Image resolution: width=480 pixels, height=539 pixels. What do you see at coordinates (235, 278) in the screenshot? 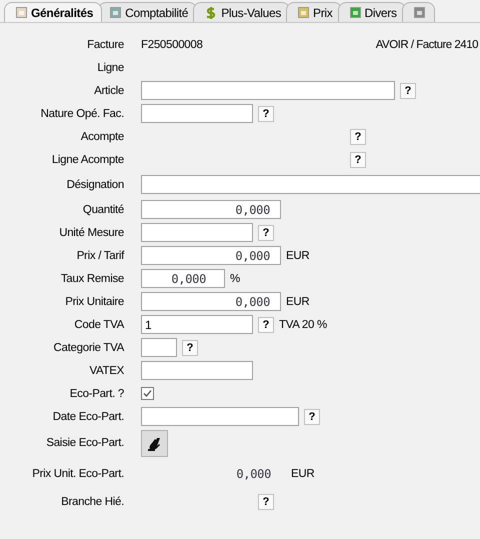
I see `unit-text: %` at bounding box center [235, 278].